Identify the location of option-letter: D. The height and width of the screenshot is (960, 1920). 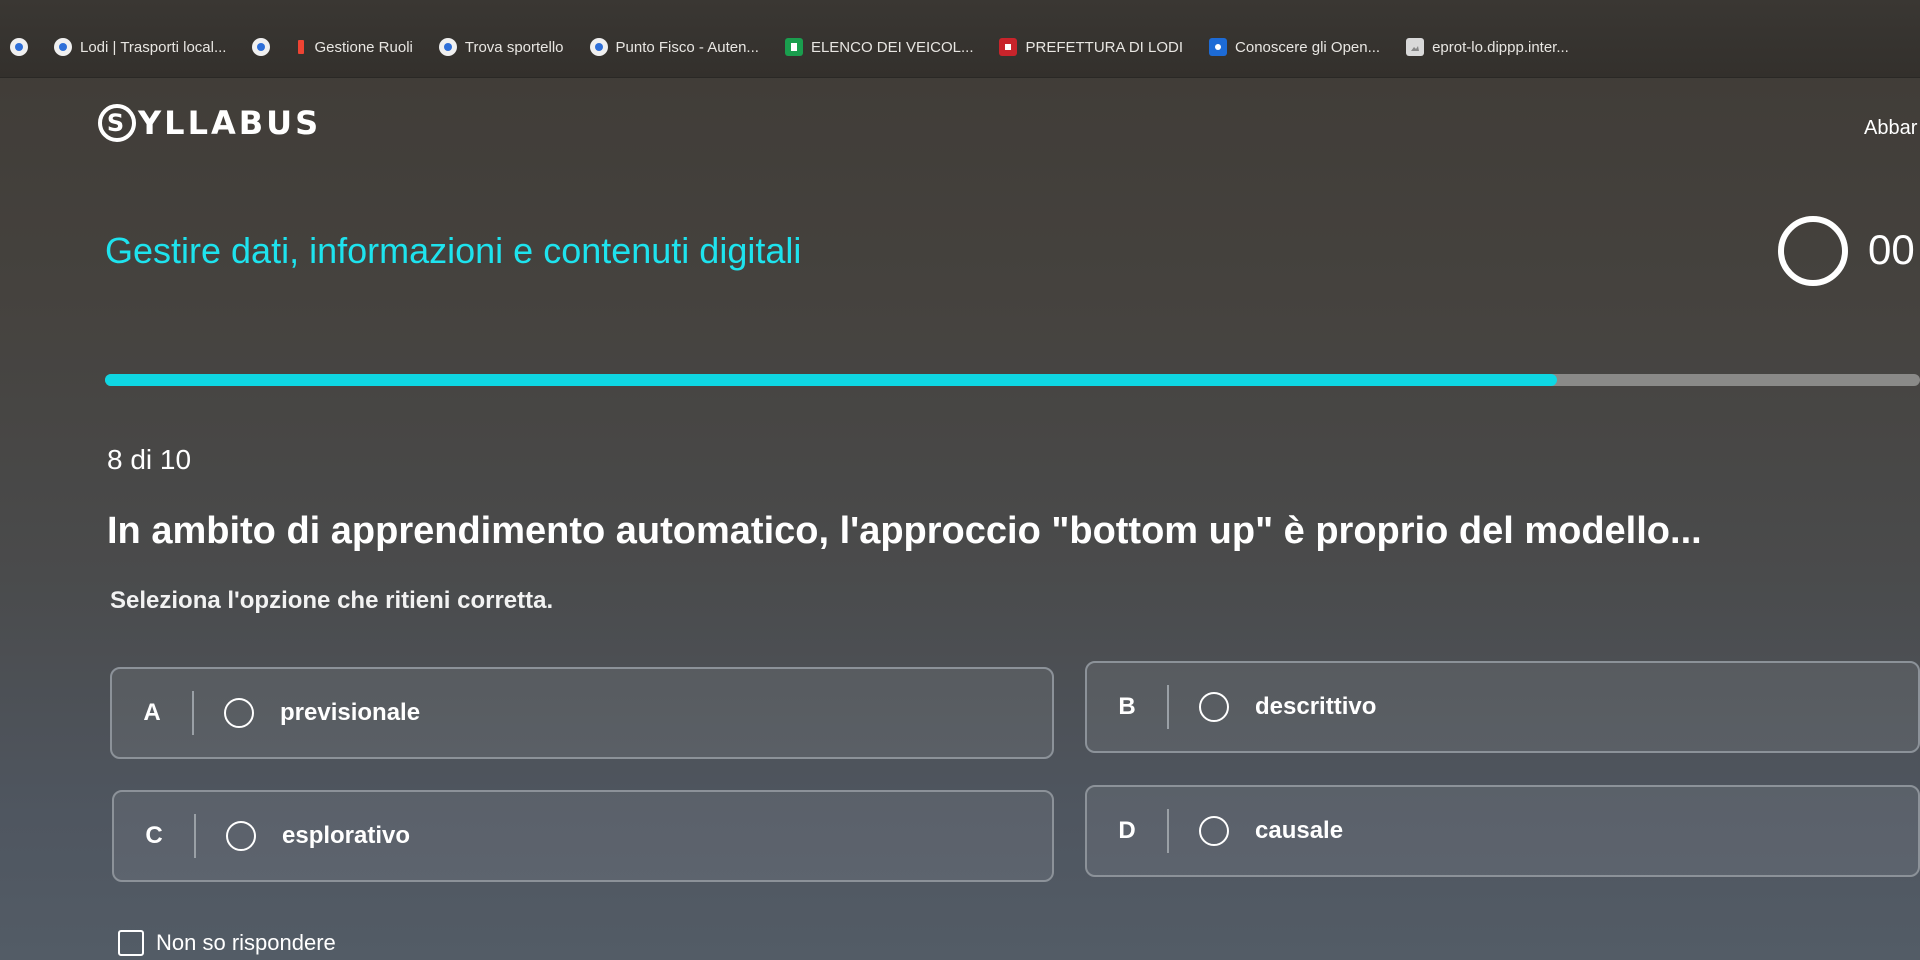
(1127, 830).